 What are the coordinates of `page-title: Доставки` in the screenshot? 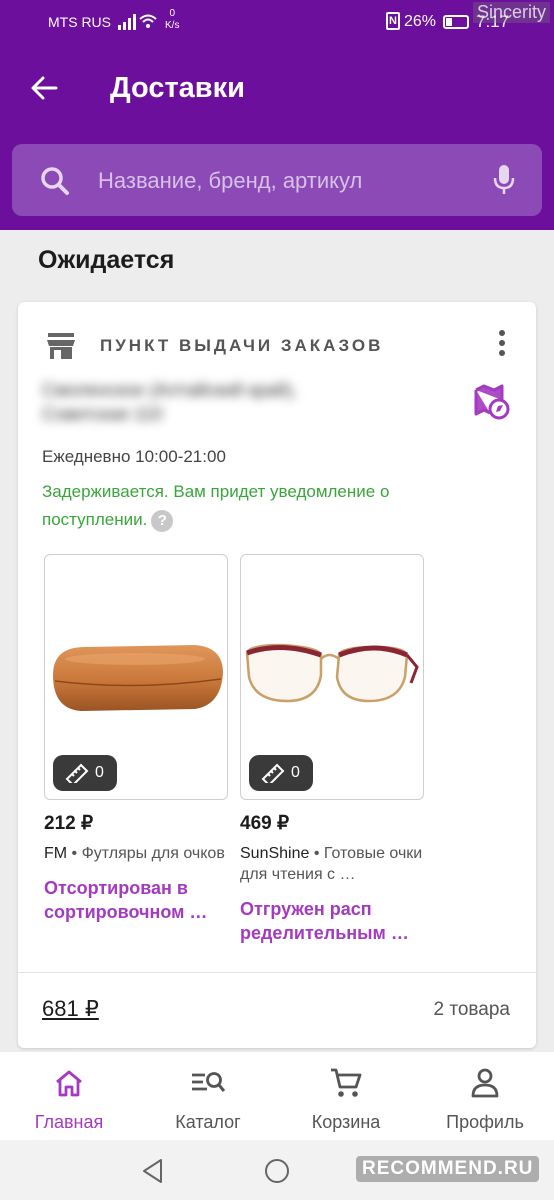 It's located at (177, 88).